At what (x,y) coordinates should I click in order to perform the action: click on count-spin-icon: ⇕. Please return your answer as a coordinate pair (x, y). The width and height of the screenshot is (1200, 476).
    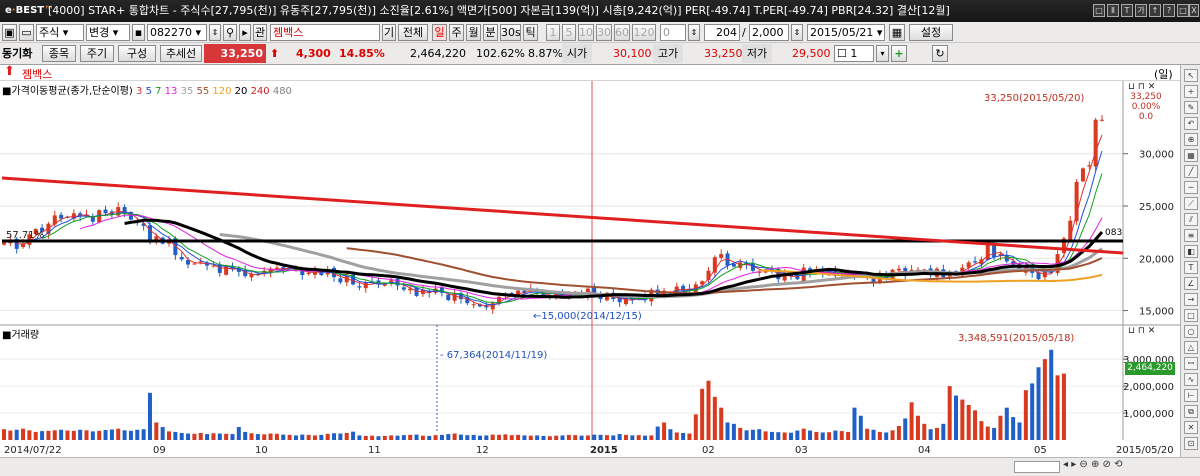
    Looking at the image, I should click on (797, 32).